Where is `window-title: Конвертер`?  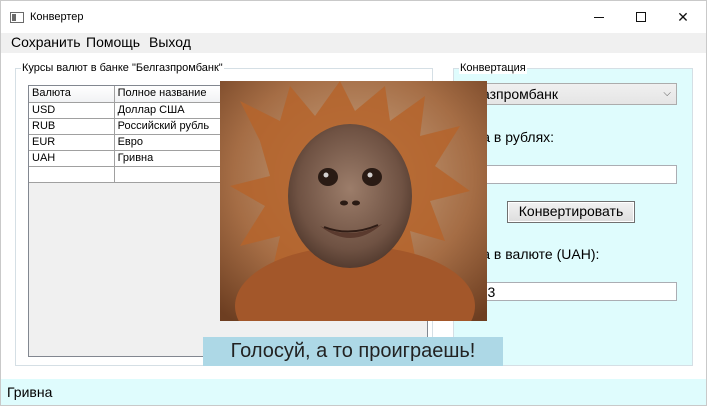
window-title: Конвертер is located at coordinates (57, 17).